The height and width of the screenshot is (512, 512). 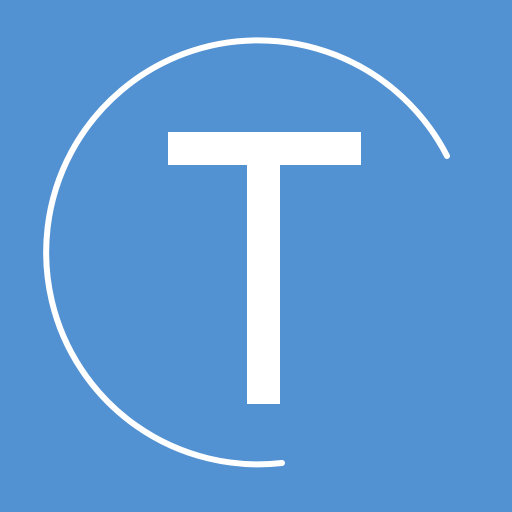 I want to click on letter-t-stem, so click(x=263, y=268).